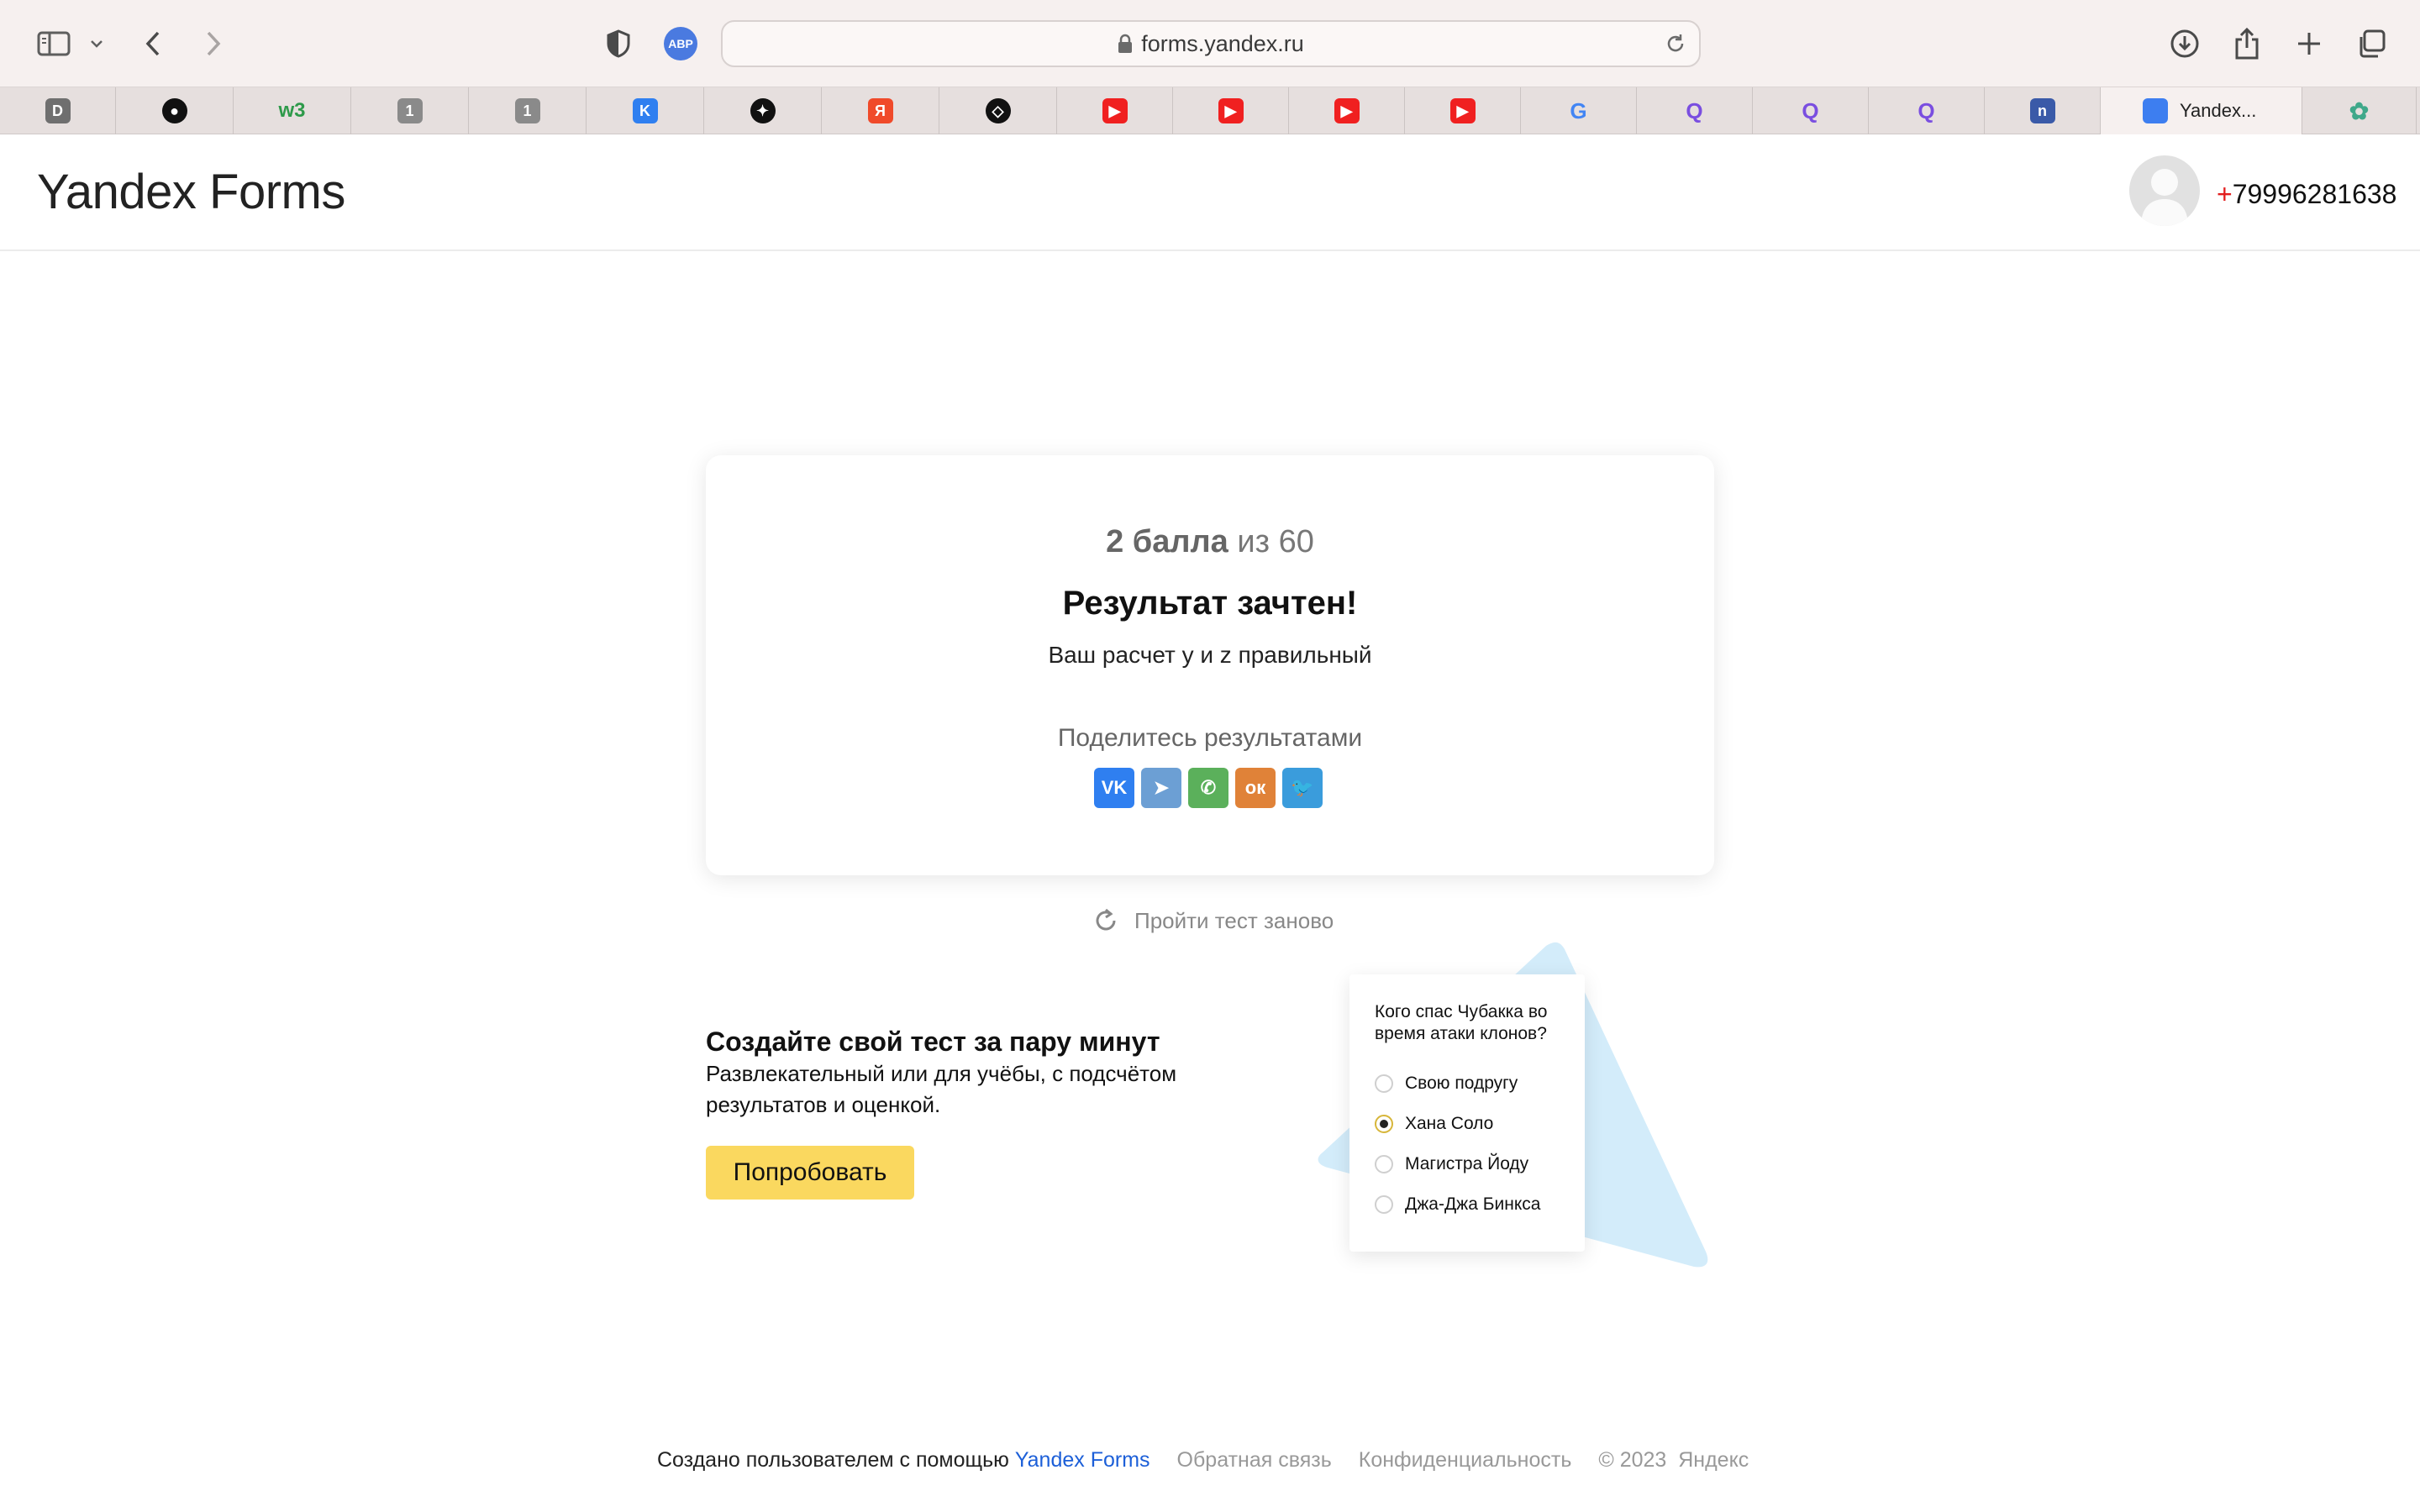  I want to click on quiz-option-label: Магистра Йоду, so click(1467, 1163).